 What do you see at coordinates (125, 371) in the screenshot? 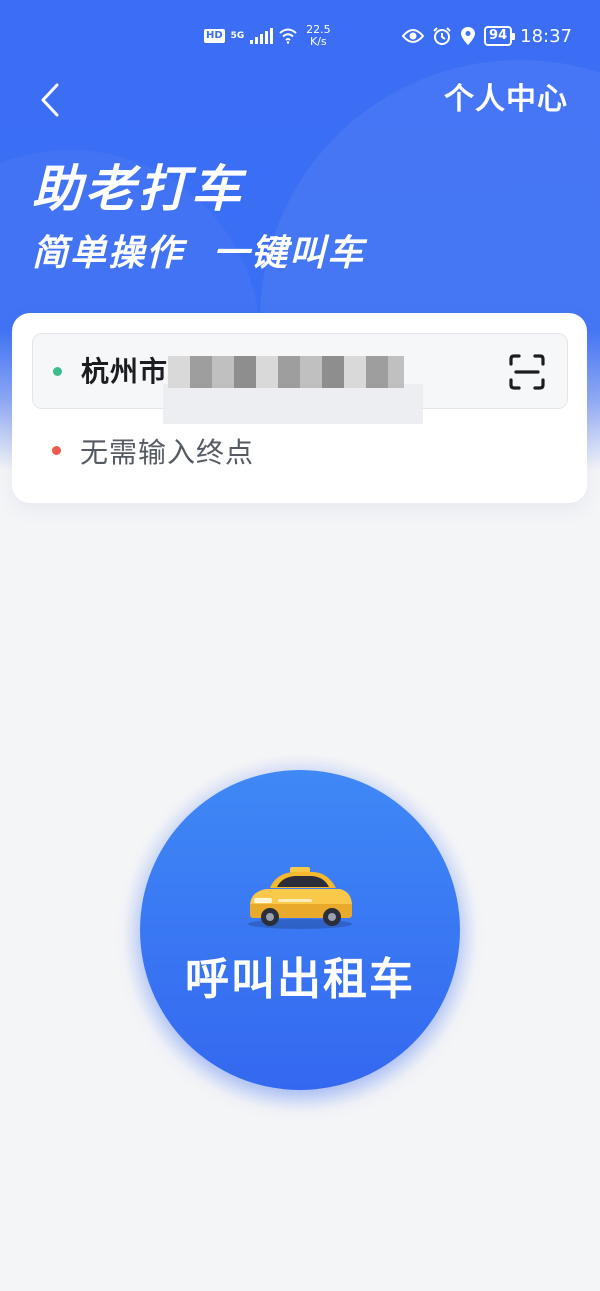
I see `start-location-text: 杭州市` at bounding box center [125, 371].